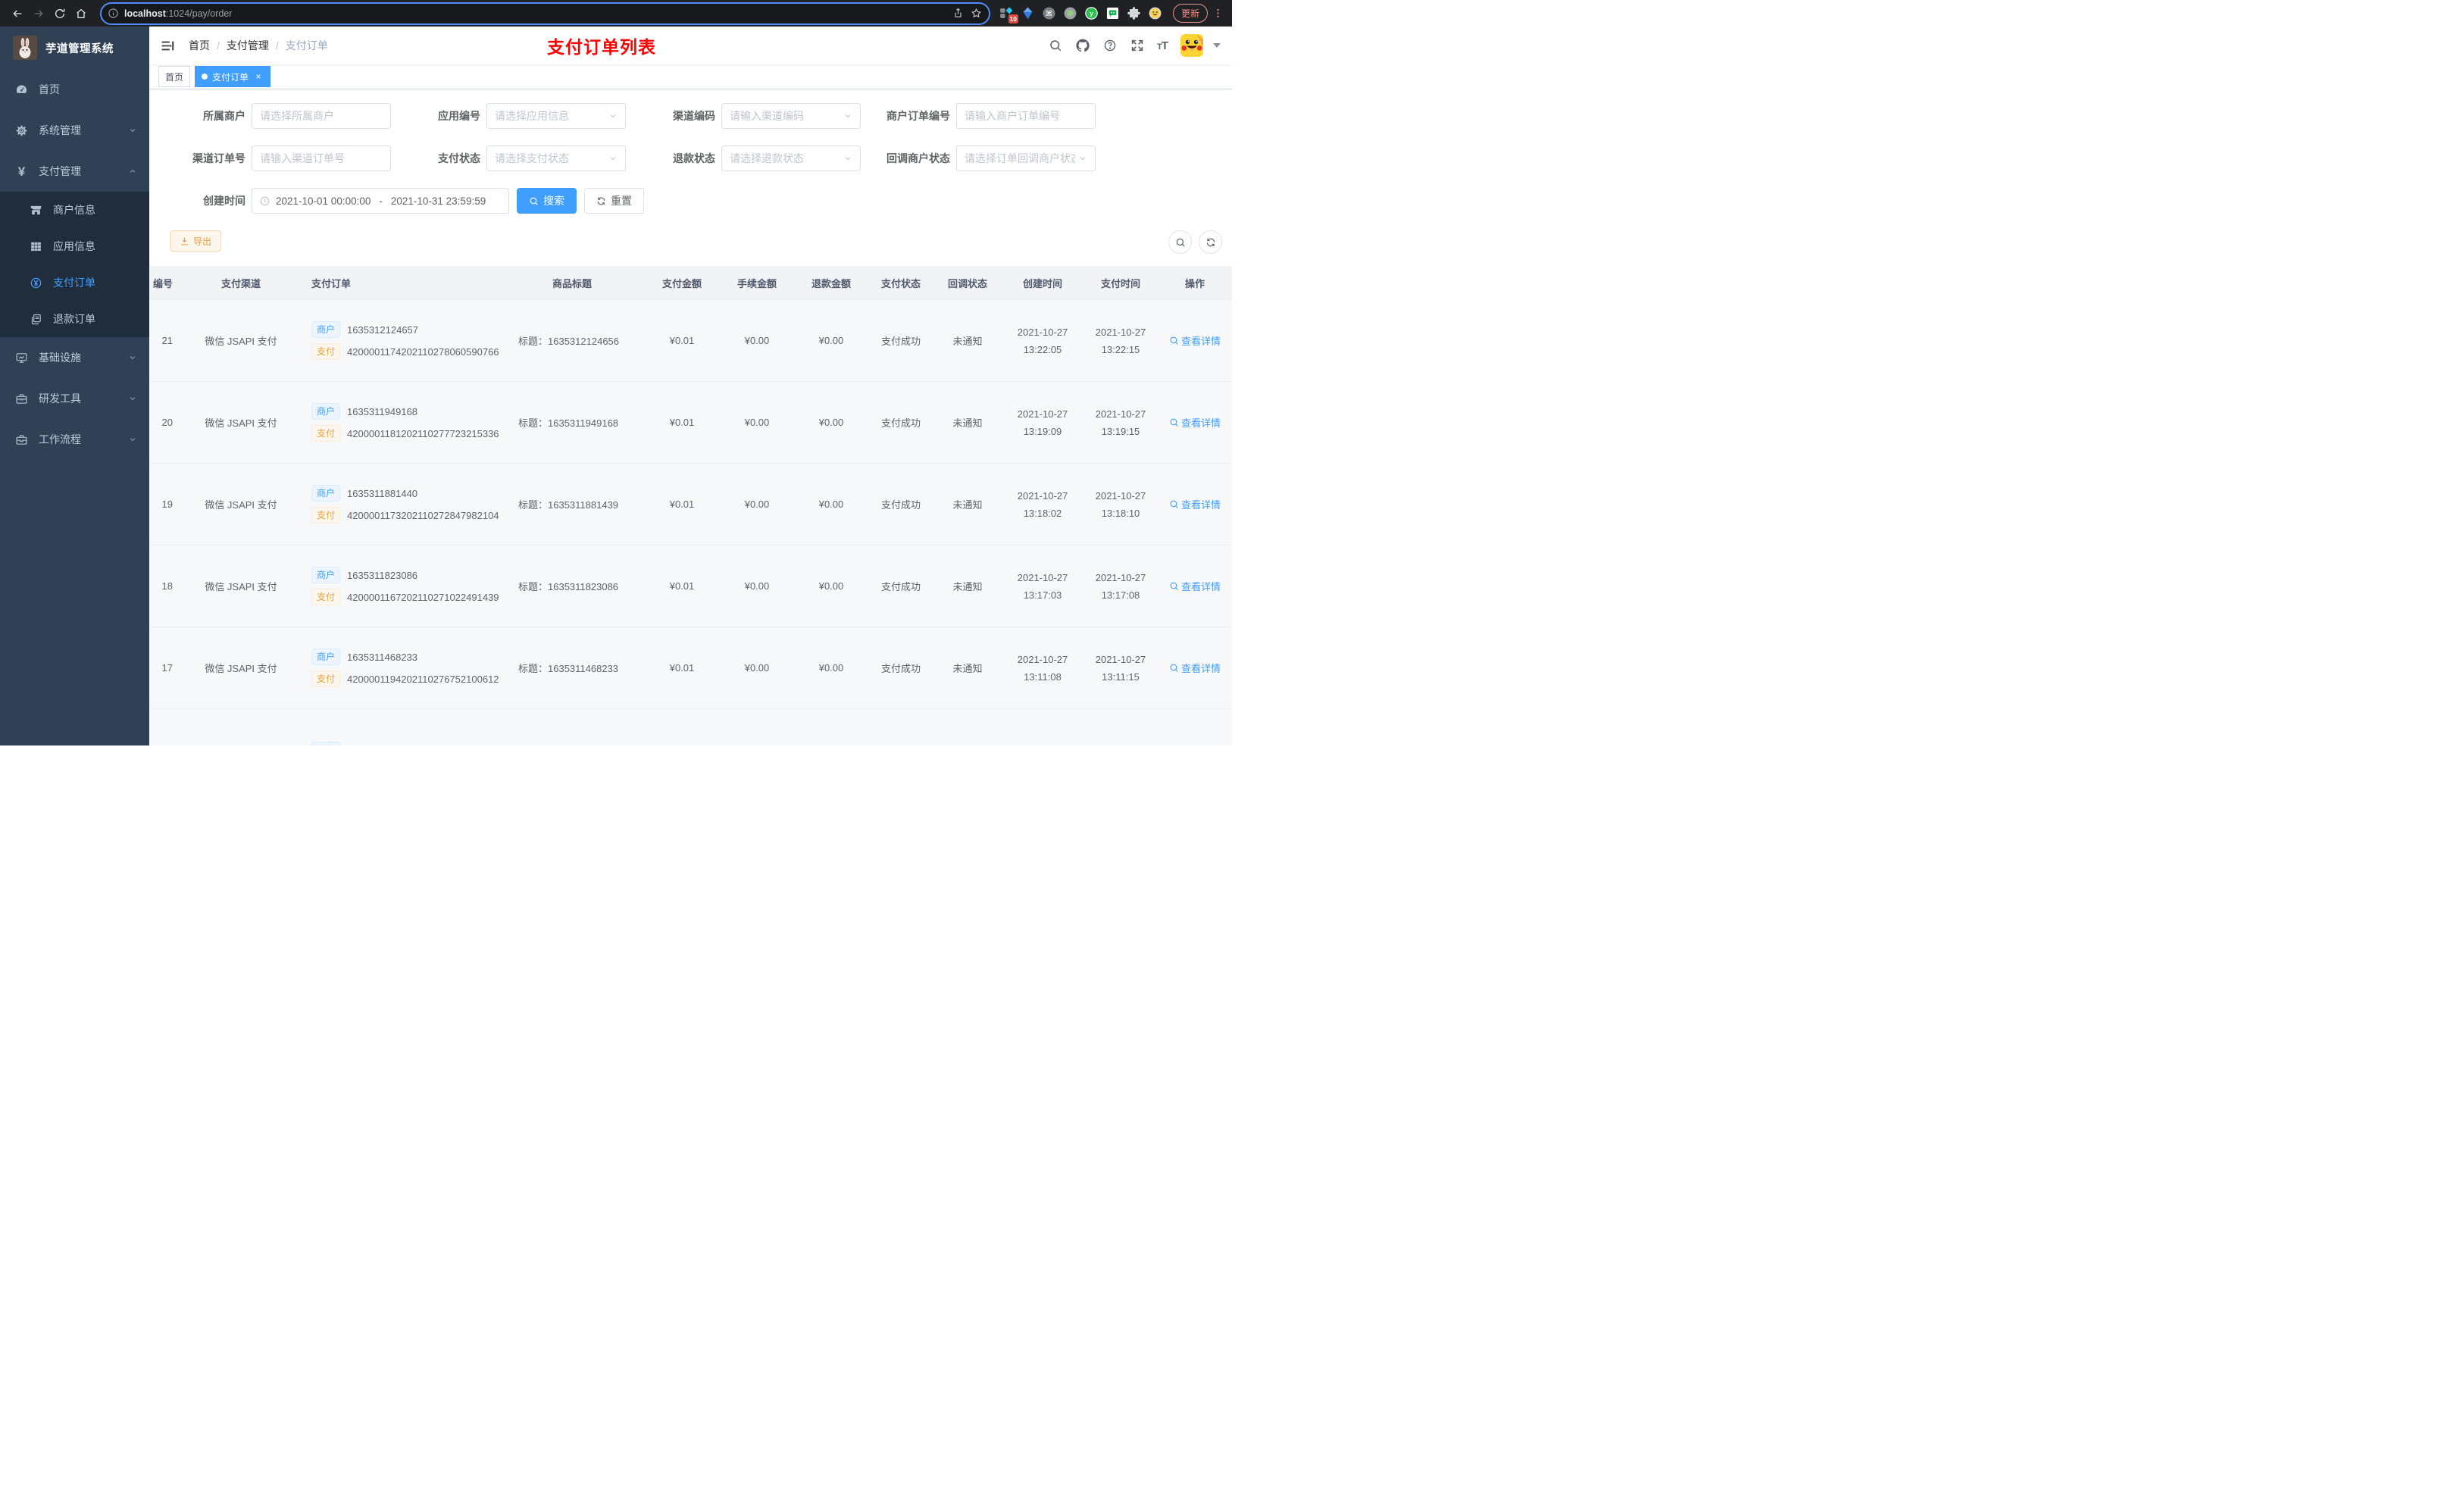  Describe the element at coordinates (1120, 504) in the screenshot. I see `cell-pay-time: 2021-10-27 13:18:10` at that location.